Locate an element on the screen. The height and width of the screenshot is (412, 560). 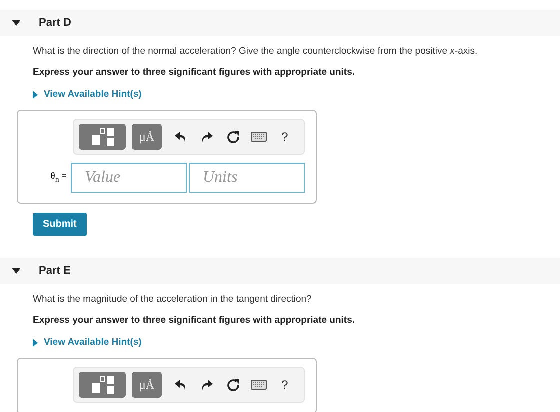
question-text: What is the direction of the normal acceleration? Give the angle counterclockwise from the positive x-axis. is located at coordinates (255, 51).